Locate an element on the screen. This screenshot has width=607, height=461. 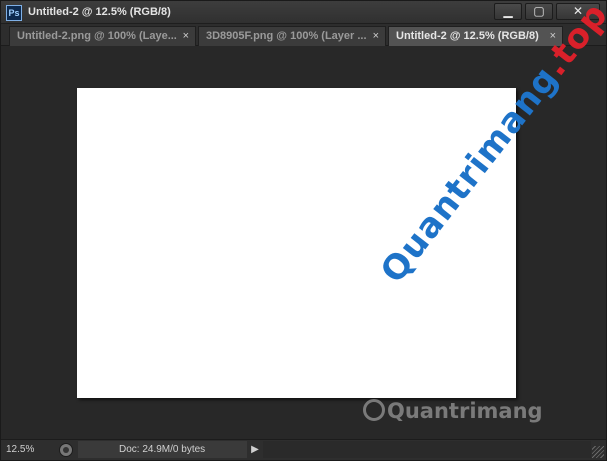
minimize-button: ▁ is located at coordinates (508, 11).